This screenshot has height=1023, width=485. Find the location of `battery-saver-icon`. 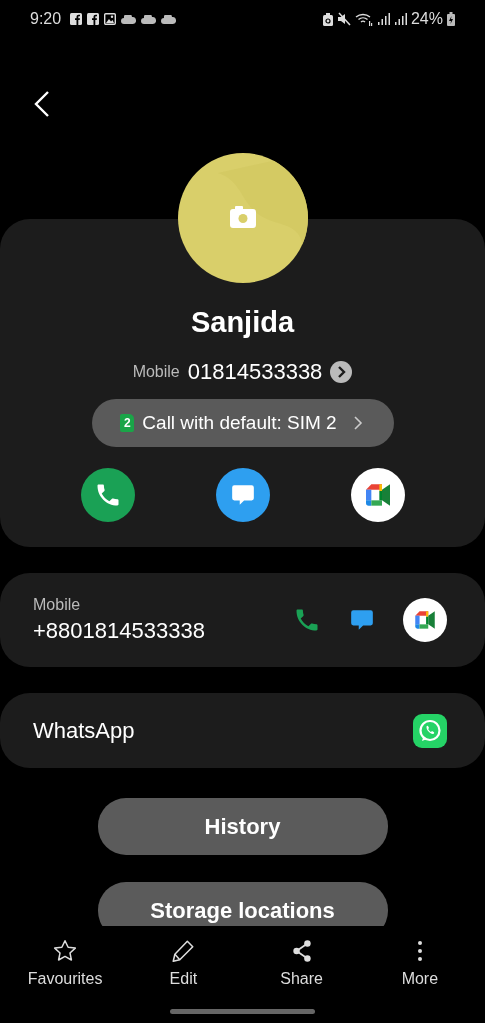

battery-saver-icon is located at coordinates (327, 19).